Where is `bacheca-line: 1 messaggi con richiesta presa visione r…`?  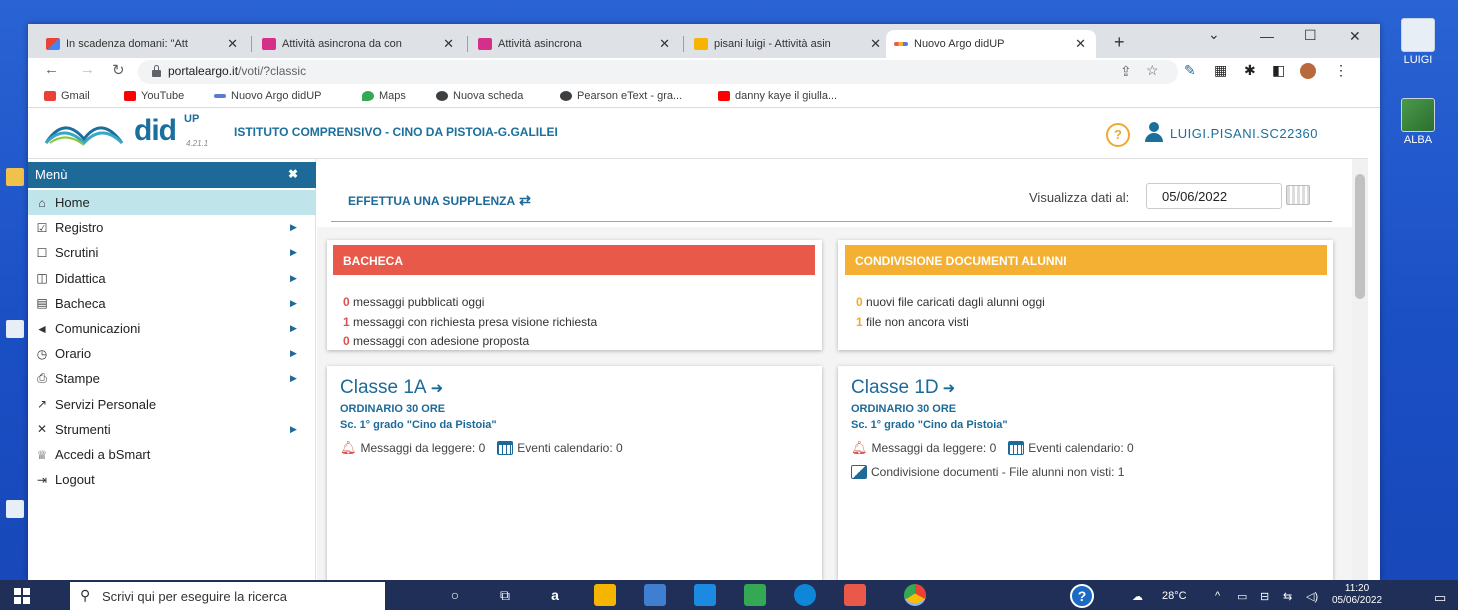 bacheca-line: 1 messaggi con richiesta presa visione r… is located at coordinates (470, 322).